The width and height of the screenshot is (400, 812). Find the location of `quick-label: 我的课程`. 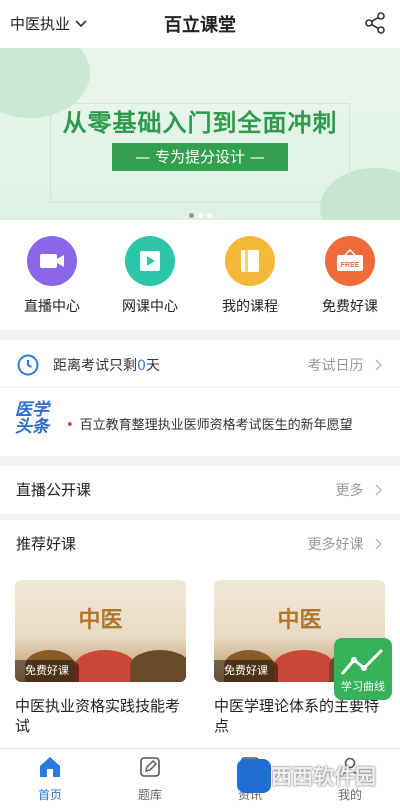

quick-label: 我的课程 is located at coordinates (250, 307).